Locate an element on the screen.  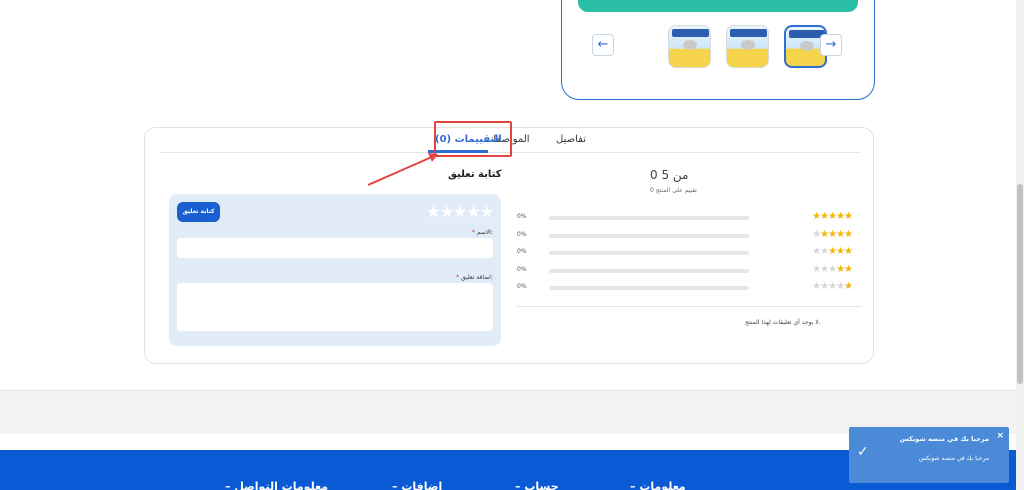
page-scrollbar is located at coordinates (1020, 245).